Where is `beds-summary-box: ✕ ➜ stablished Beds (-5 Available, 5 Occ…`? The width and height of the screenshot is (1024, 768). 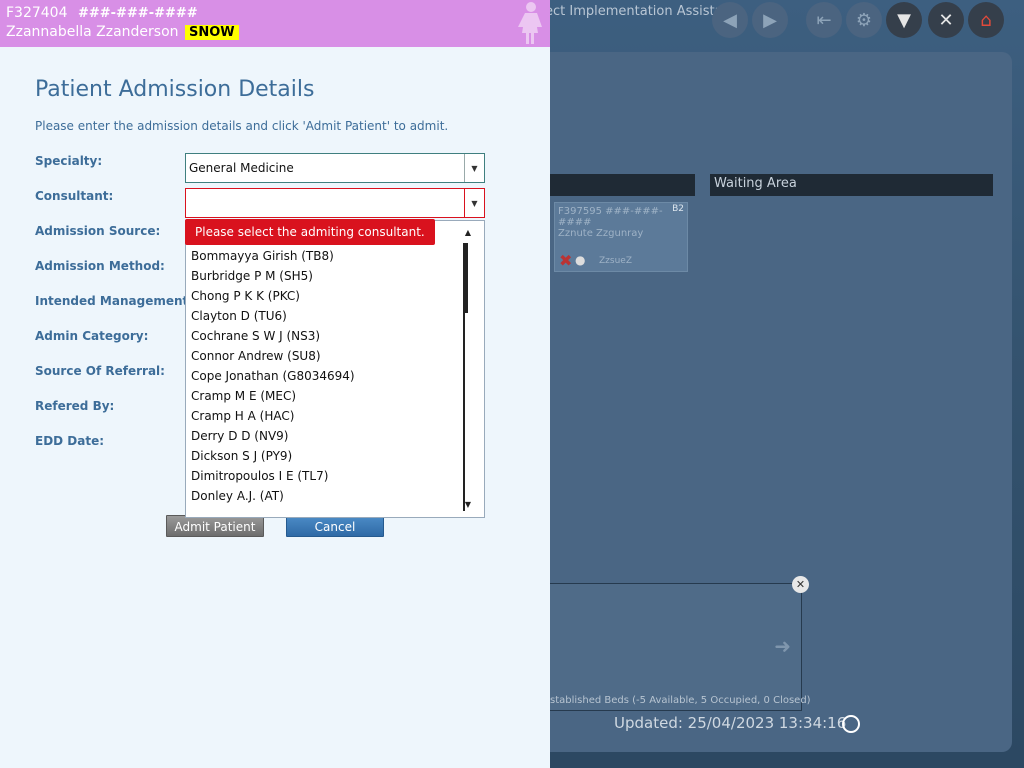 beds-summary-box: ✕ ➜ stablished Beds (-5 Available, 5 Occ… is located at coordinates (678, 643).